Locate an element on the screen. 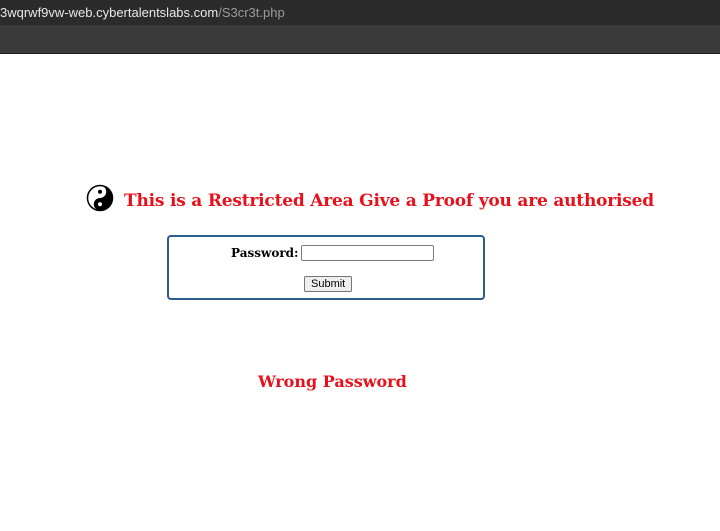  login-form: Password: Submit is located at coordinates (326, 267).